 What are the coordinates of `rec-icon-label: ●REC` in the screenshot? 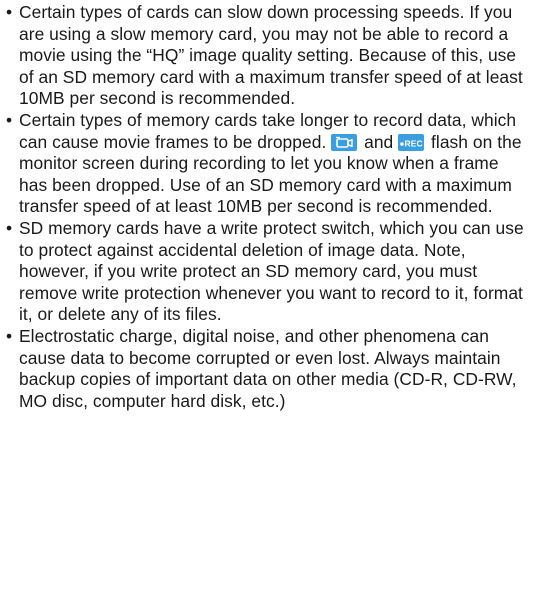 It's located at (411, 143).